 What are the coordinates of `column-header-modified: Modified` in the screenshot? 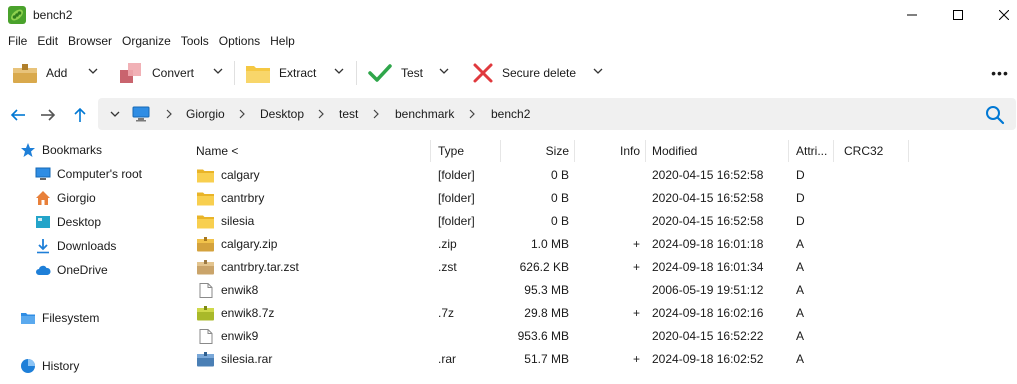 It's located at (674, 151).